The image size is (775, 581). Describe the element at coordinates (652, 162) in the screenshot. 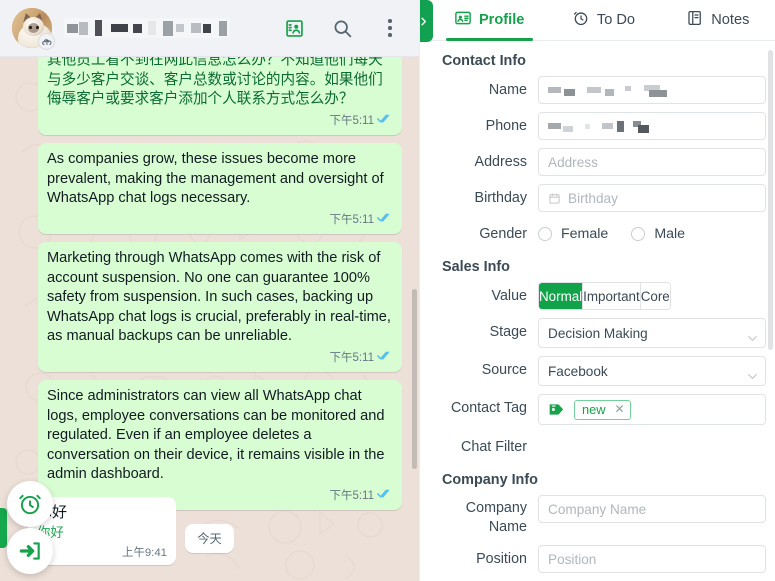

I see `address-field: Address` at that location.